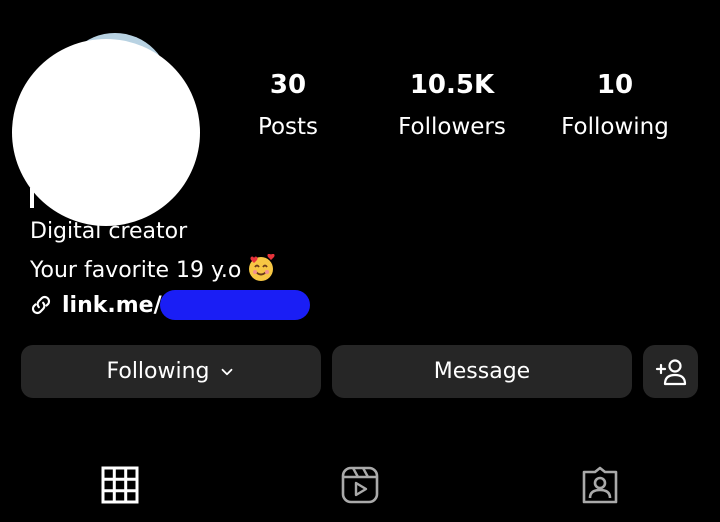 This screenshot has width=720, height=522. What do you see at coordinates (288, 127) in the screenshot?
I see `posts-label: Posts` at bounding box center [288, 127].